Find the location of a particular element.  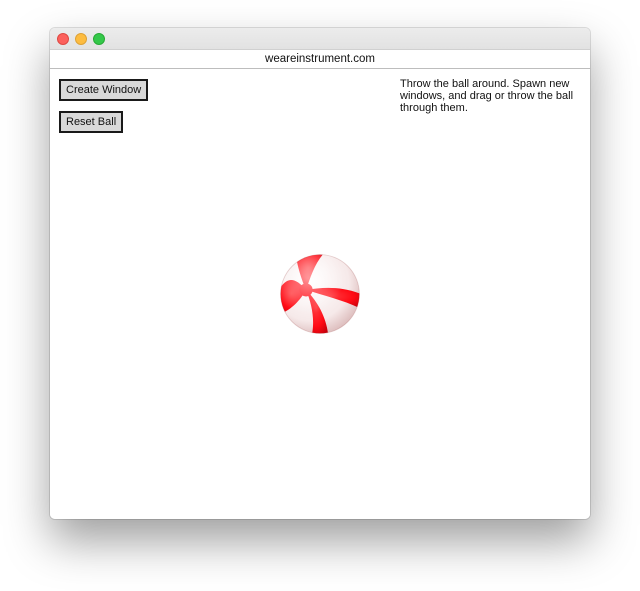

zoom-window-button is located at coordinates (99, 39).